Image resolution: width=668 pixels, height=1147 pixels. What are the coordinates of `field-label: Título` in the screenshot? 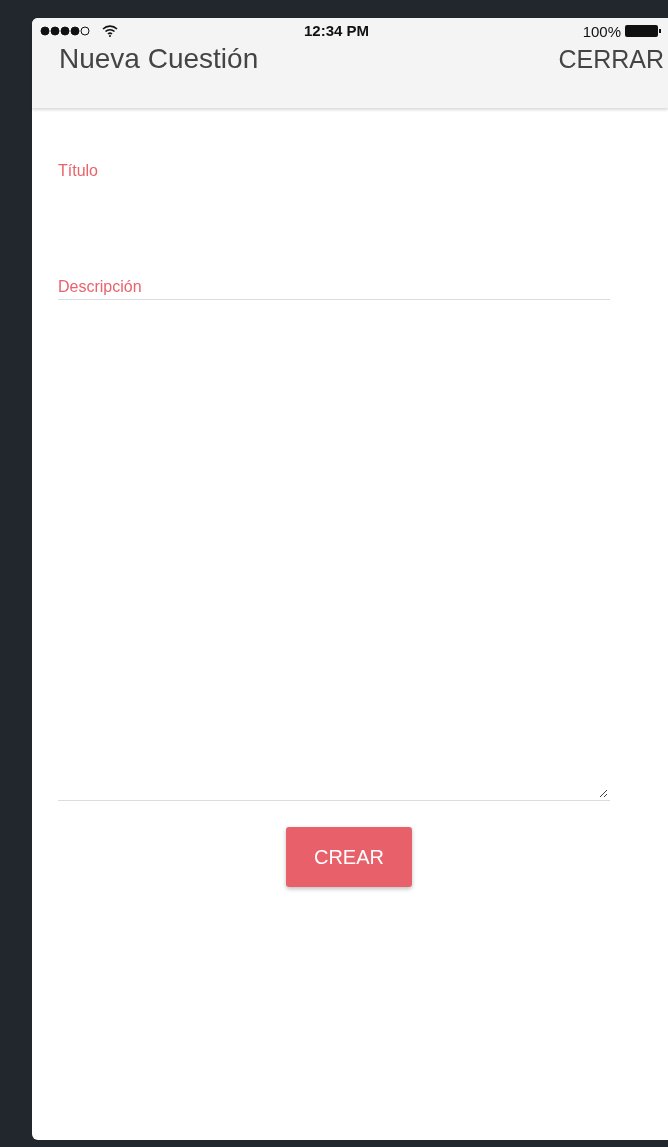 It's located at (78, 171).